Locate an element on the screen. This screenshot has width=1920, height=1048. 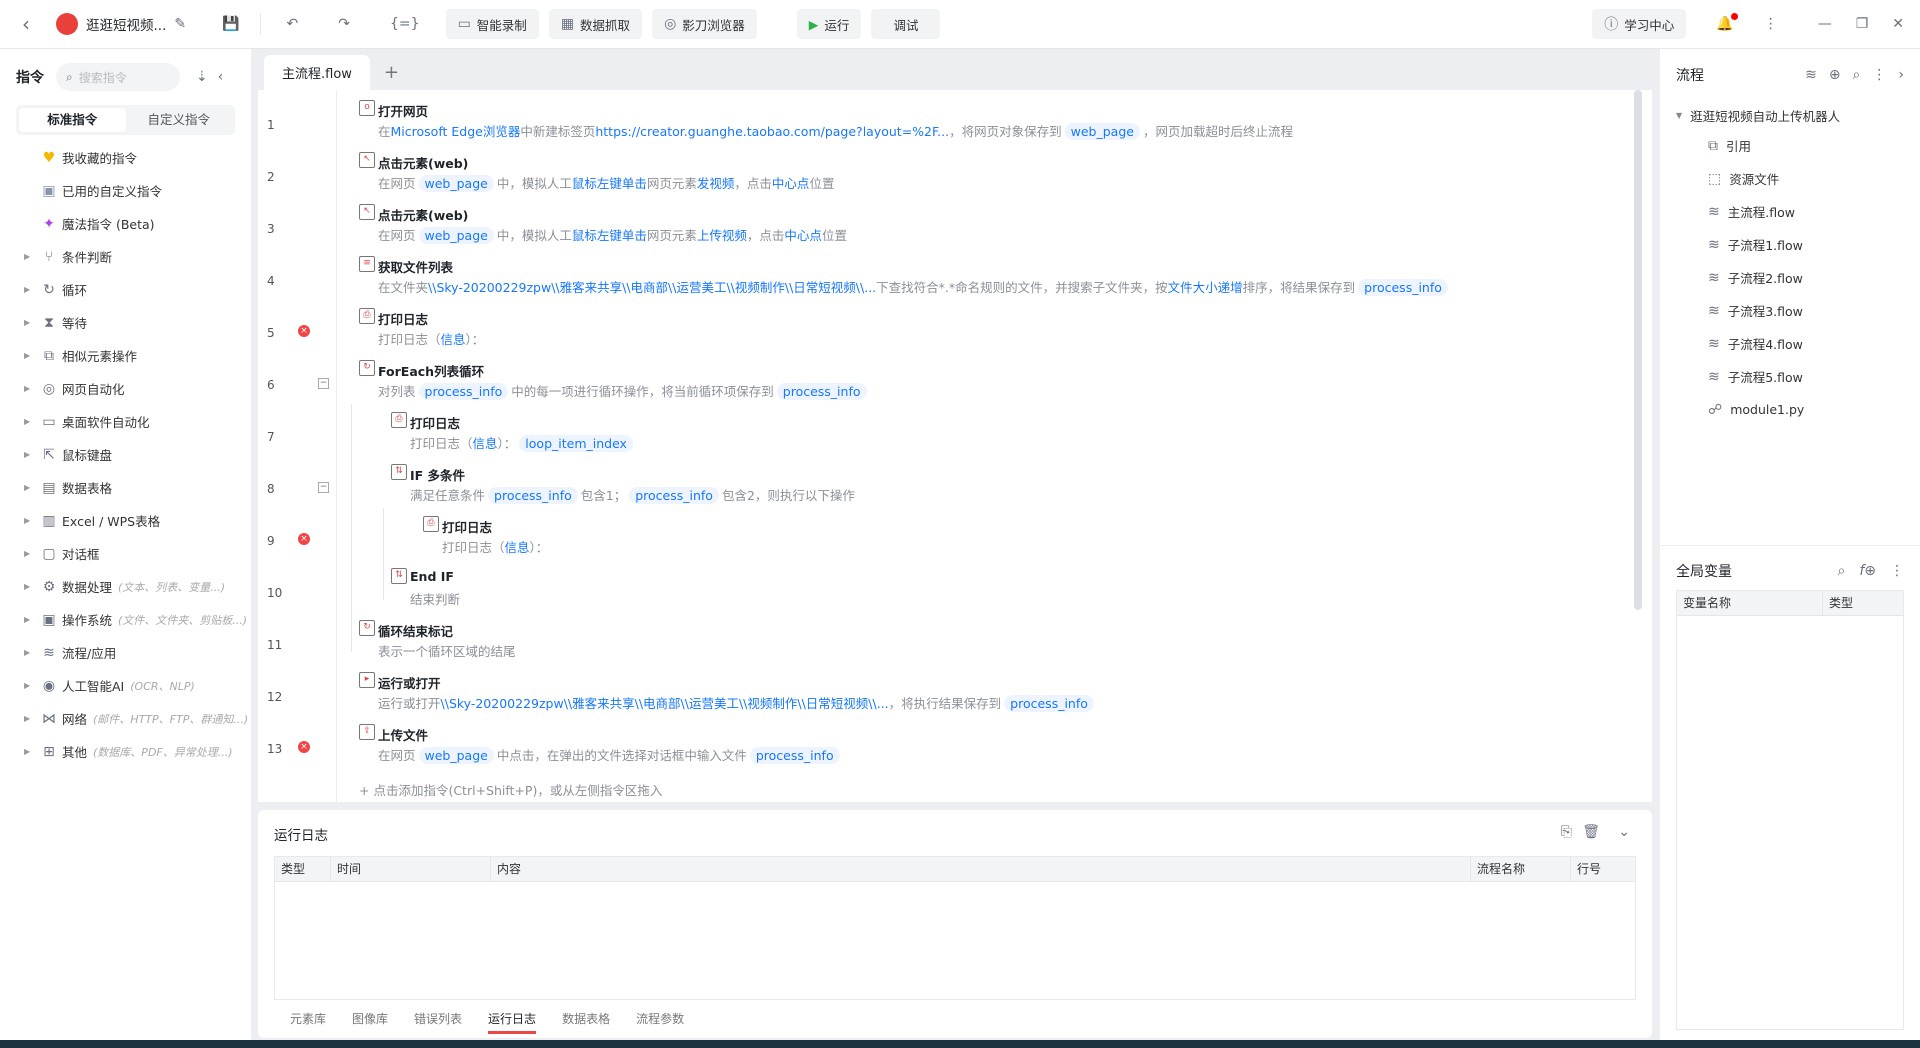
flow-step: 11 ↻ 循环结束标记 表示一个循环区域的结尾 is located at coordinates (923, 646).